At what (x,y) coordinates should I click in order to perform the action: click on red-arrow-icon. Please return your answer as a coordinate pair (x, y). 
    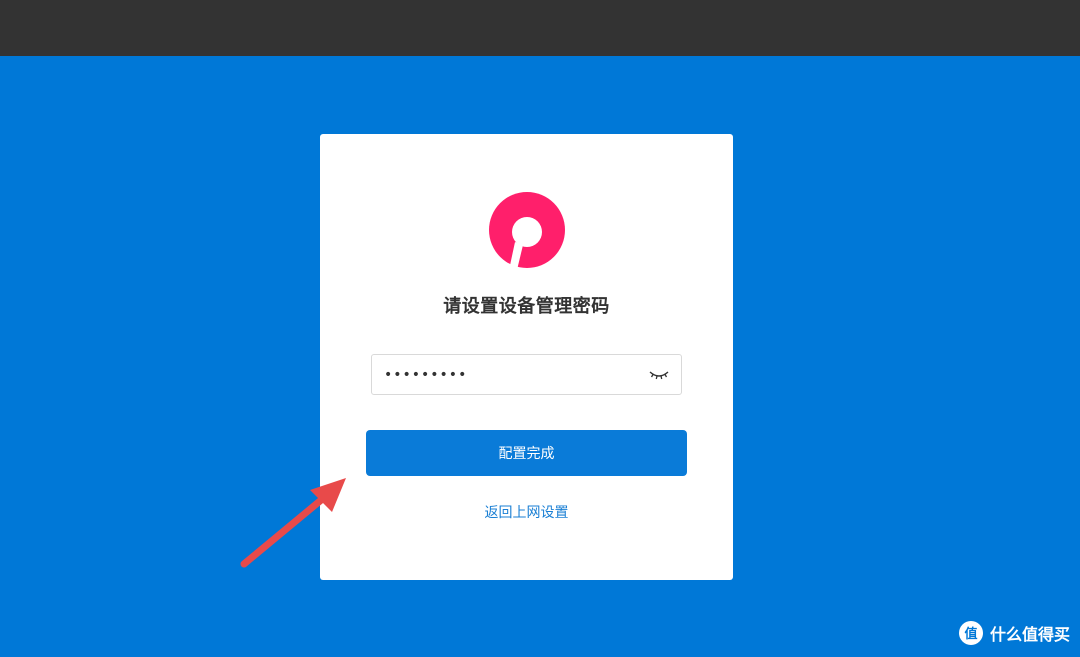
    Looking at the image, I should click on (293, 523).